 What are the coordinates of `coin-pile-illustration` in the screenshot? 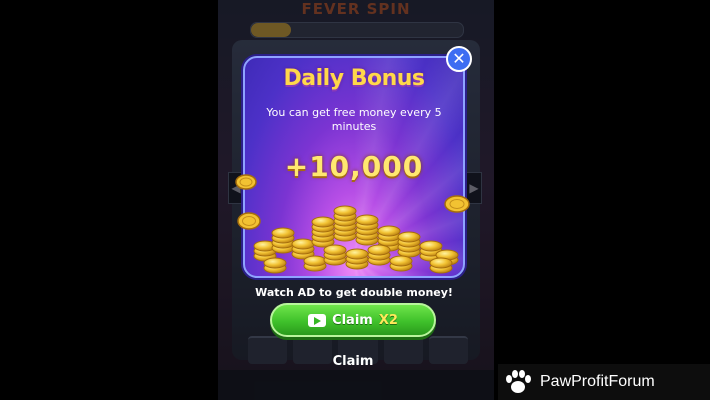 It's located at (356, 239).